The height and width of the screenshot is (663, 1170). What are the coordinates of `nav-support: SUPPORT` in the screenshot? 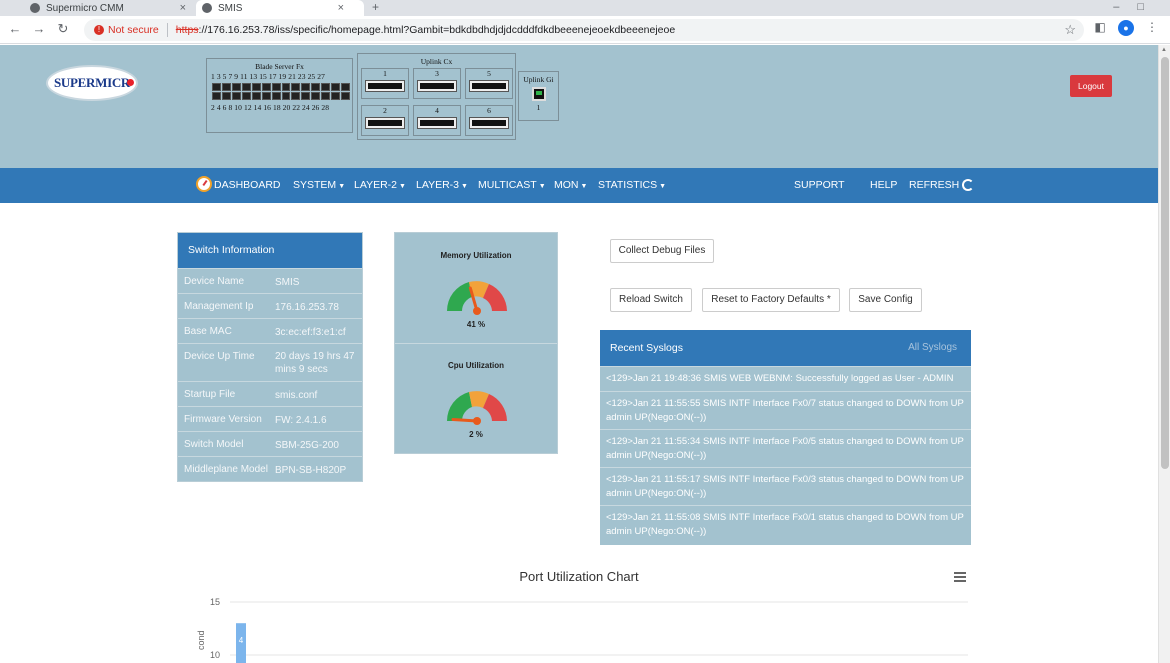 It's located at (819, 185).